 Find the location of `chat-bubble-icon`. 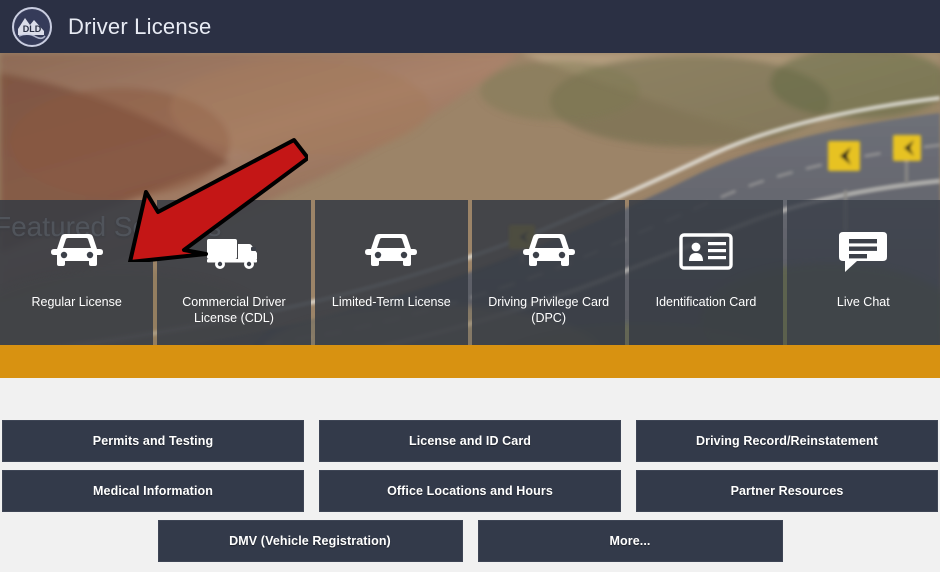

chat-bubble-icon is located at coordinates (863, 251).